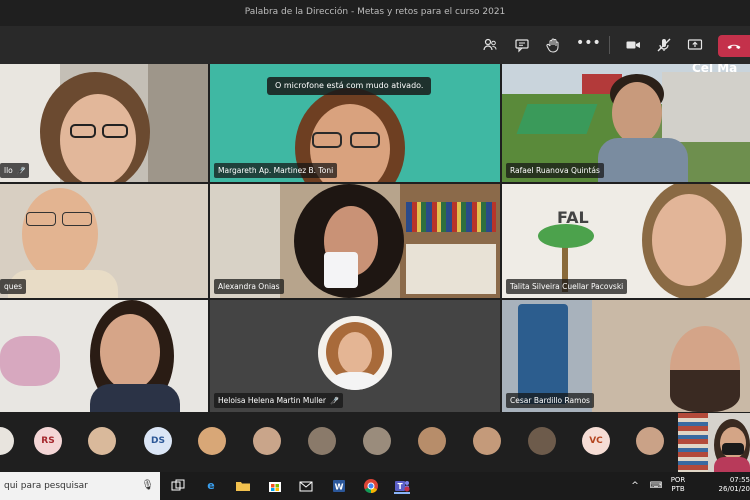  I want to click on video-tile: Cel Ma Rafael Ruanova Quintás, so click(626, 123).